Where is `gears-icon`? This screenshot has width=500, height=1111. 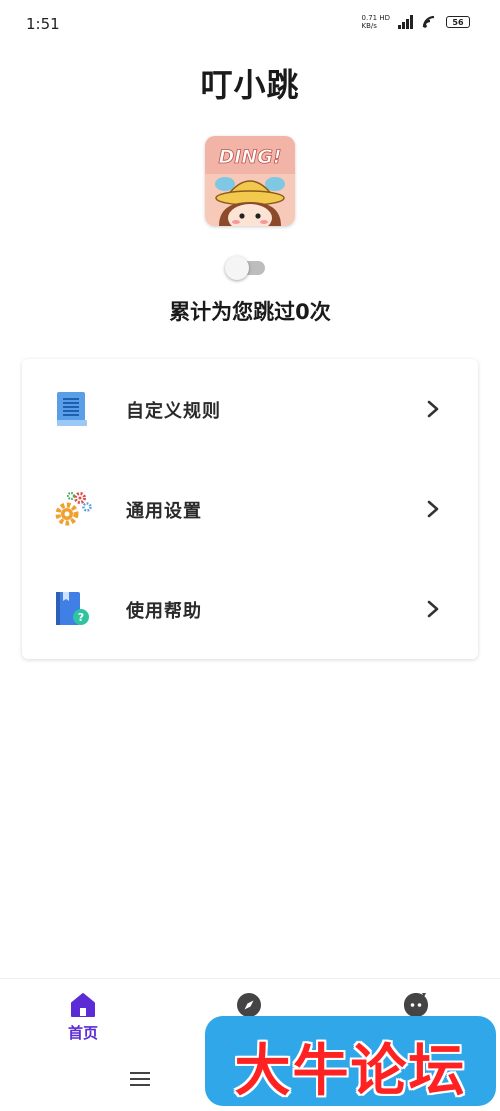
gears-icon is located at coordinates (73, 508).